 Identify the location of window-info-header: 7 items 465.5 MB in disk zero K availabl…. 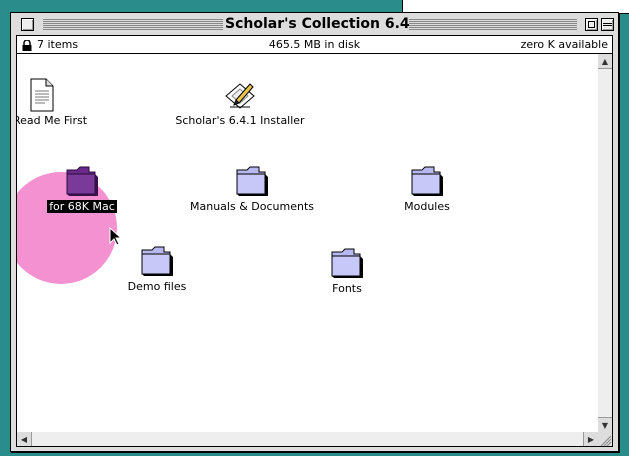
(314, 44).